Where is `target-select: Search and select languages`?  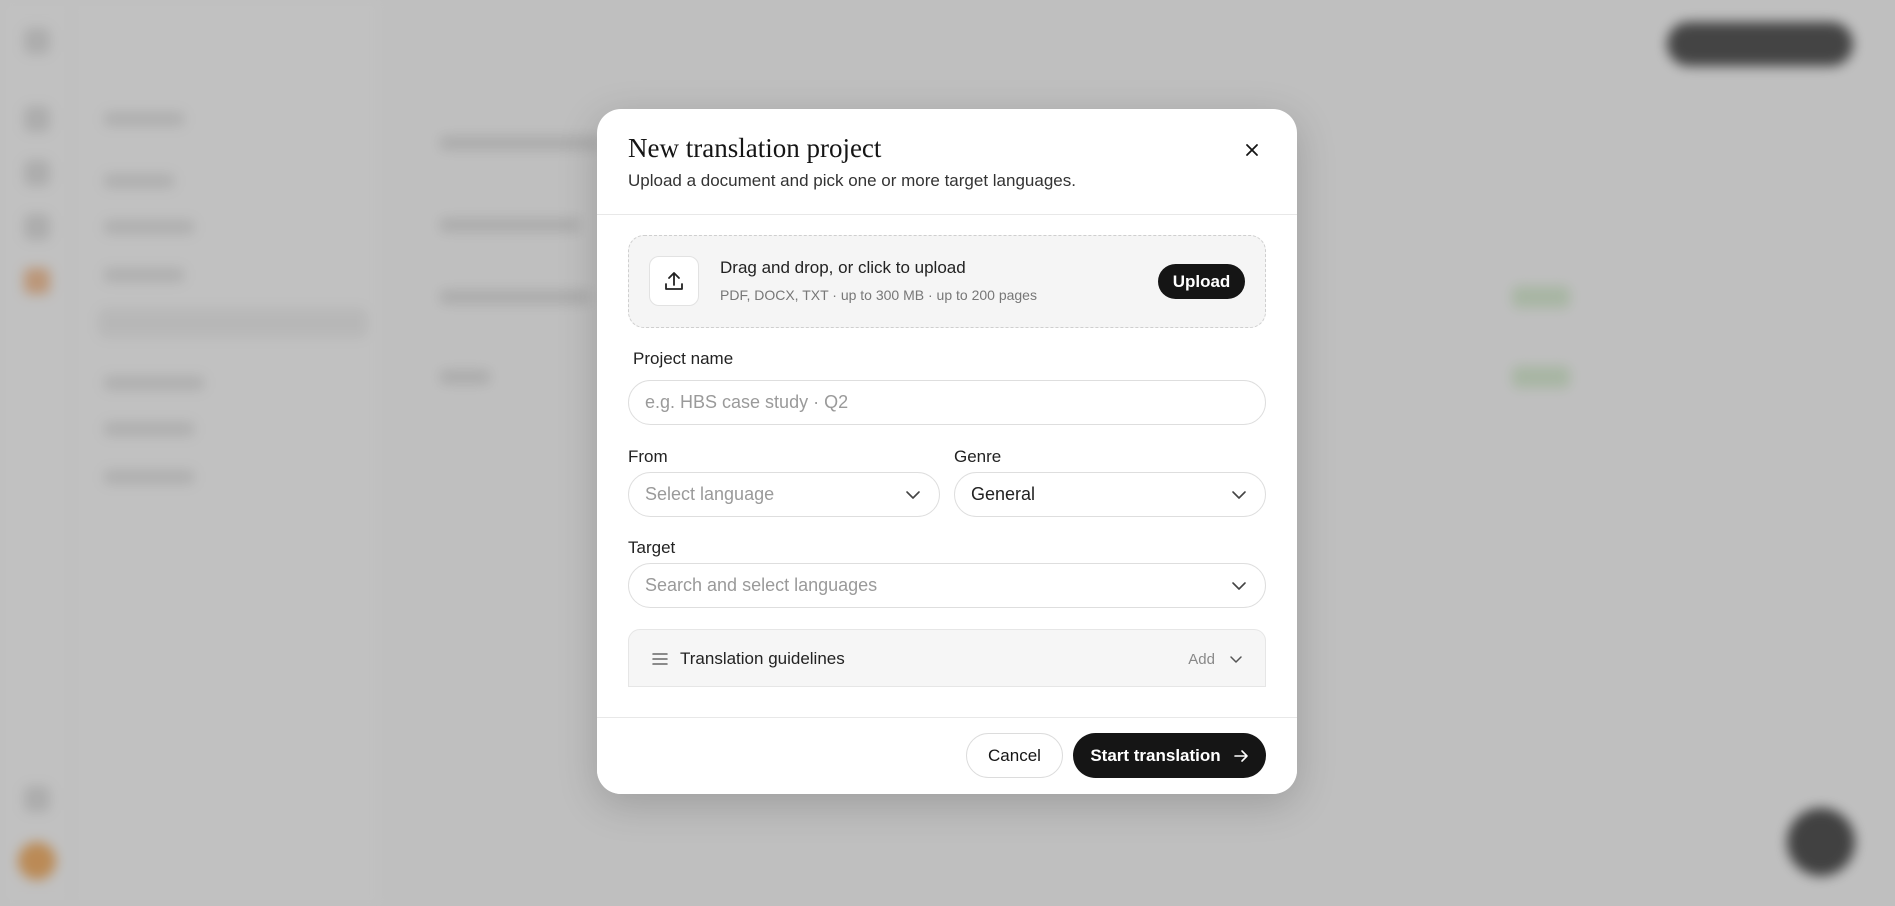
target-select: Search and select languages is located at coordinates (947, 585).